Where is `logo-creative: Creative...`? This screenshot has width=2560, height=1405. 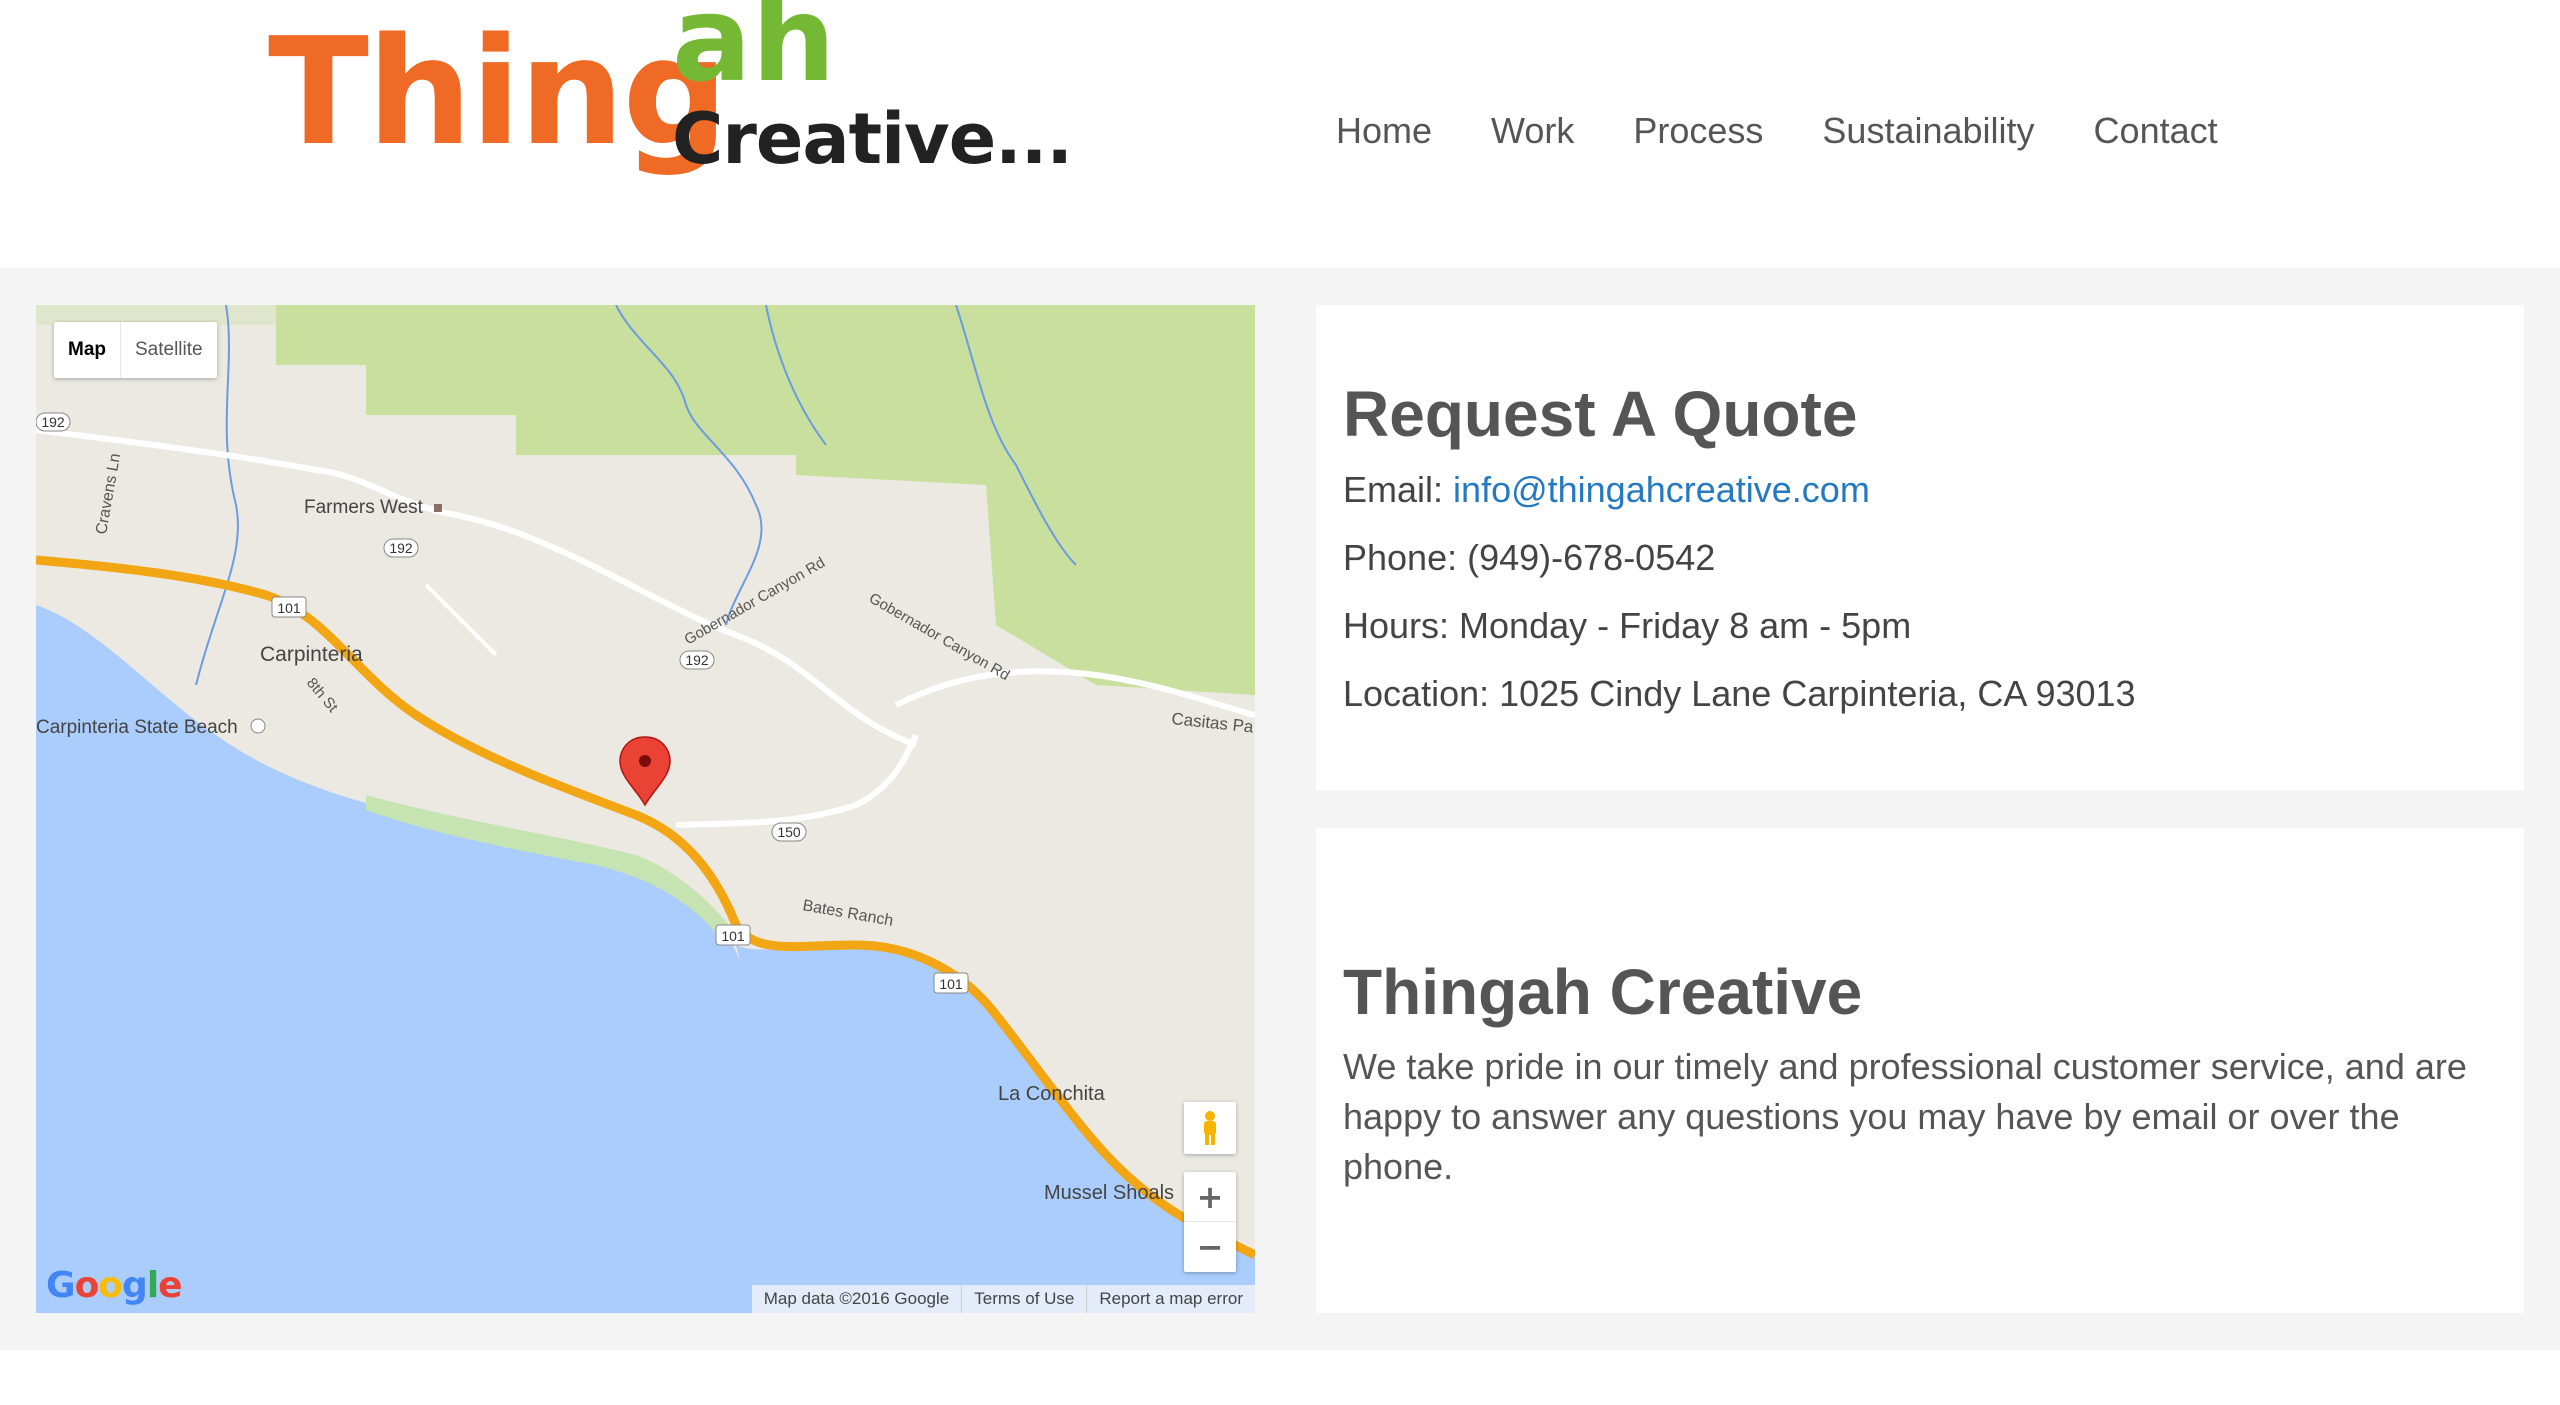
logo-creative: Creative... is located at coordinates (872, 139).